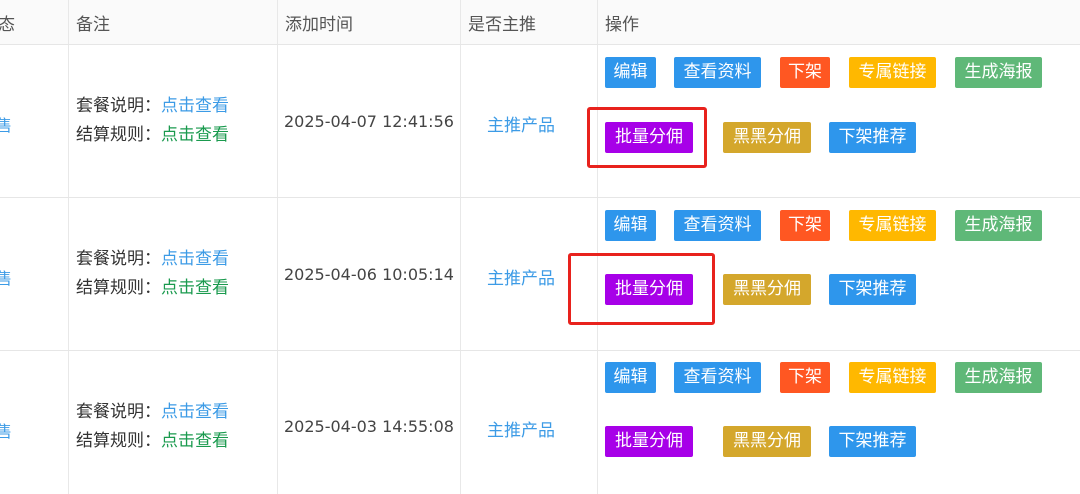  I want to click on header-status: 态, so click(7, 25).